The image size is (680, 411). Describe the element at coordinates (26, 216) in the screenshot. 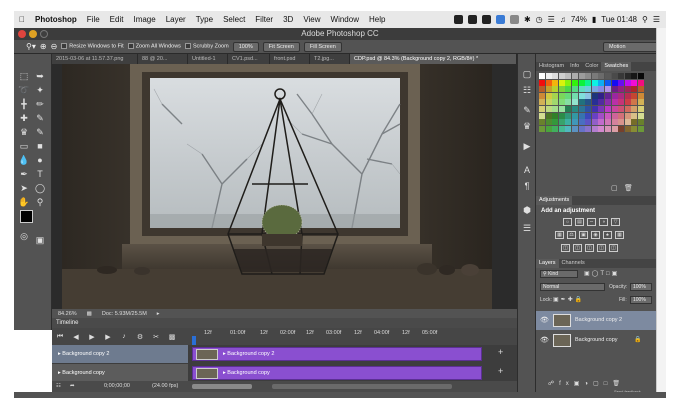

I see `foreground-color-swatch` at that location.